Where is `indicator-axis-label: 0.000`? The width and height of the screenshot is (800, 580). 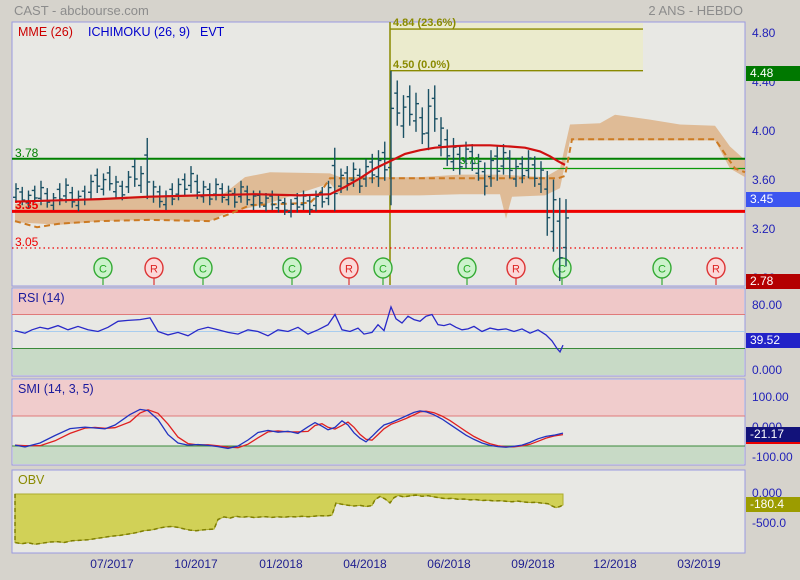 indicator-axis-label: 0.000 is located at coordinates (767, 370).